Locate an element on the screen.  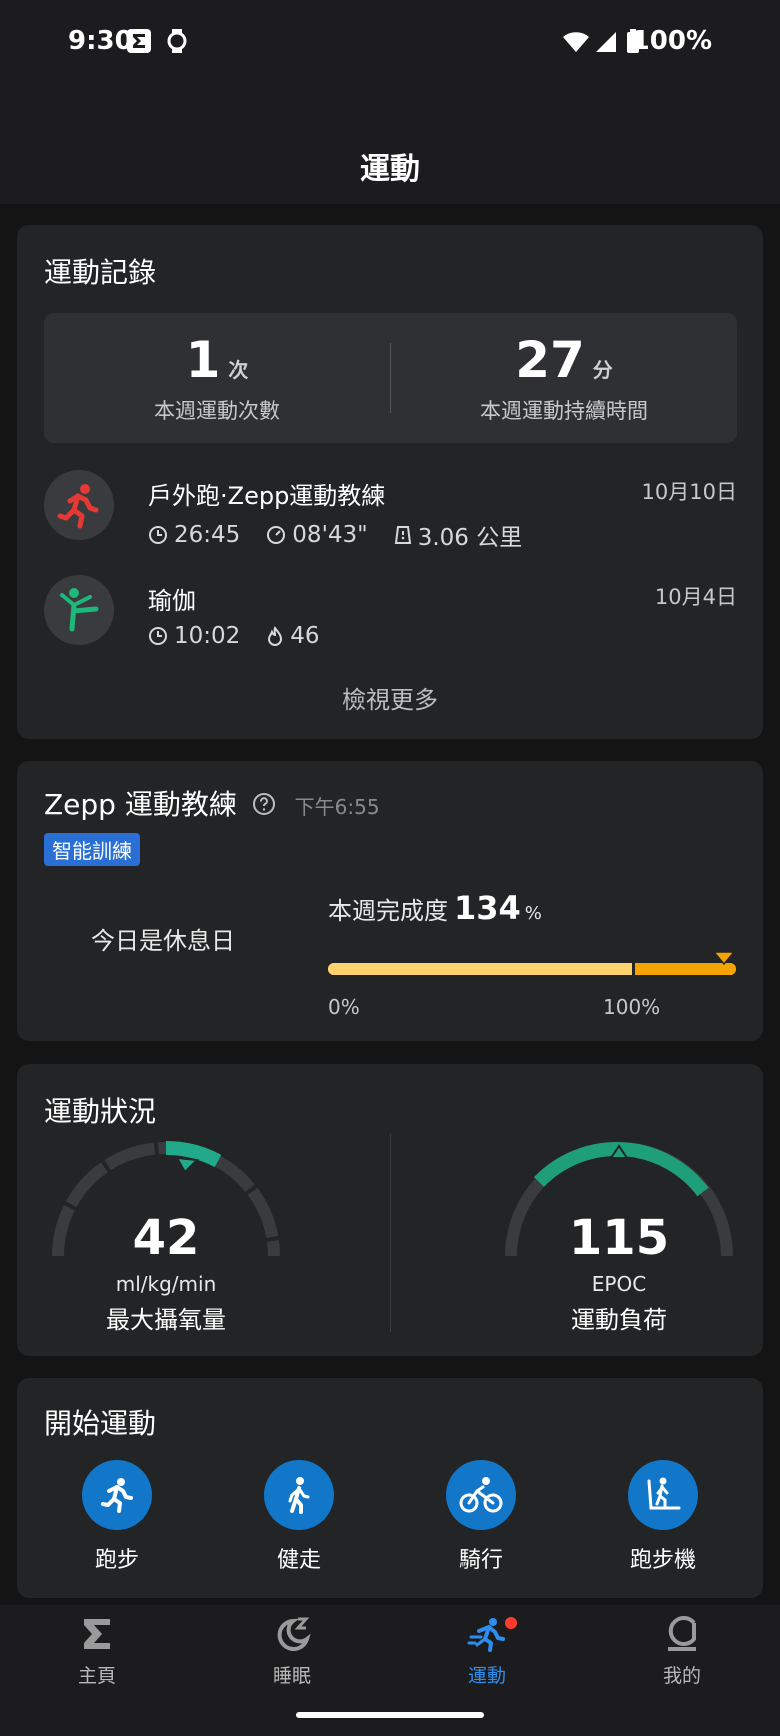
coach-title: Zepp 運動教練 下午6:55 is located at coordinates (212, 803).